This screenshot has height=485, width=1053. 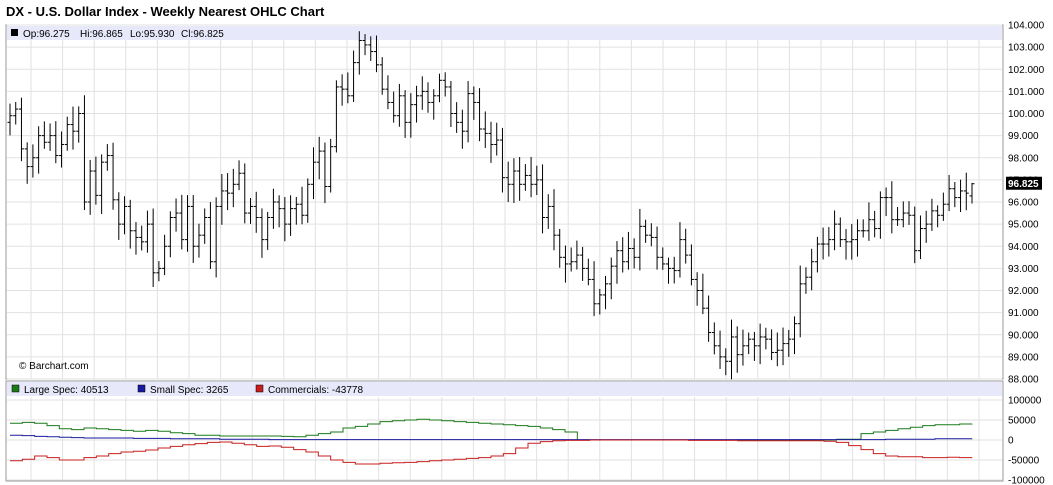 I want to click on legend-swatch-large-spec, so click(x=15, y=388).